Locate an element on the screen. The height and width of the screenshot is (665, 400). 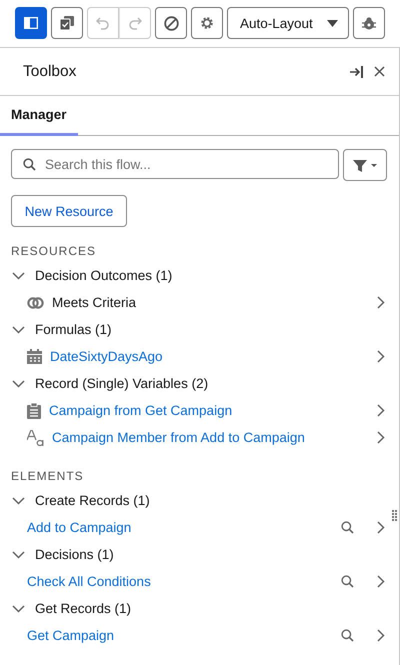
new-resource-button: New Resource is located at coordinates (69, 211).